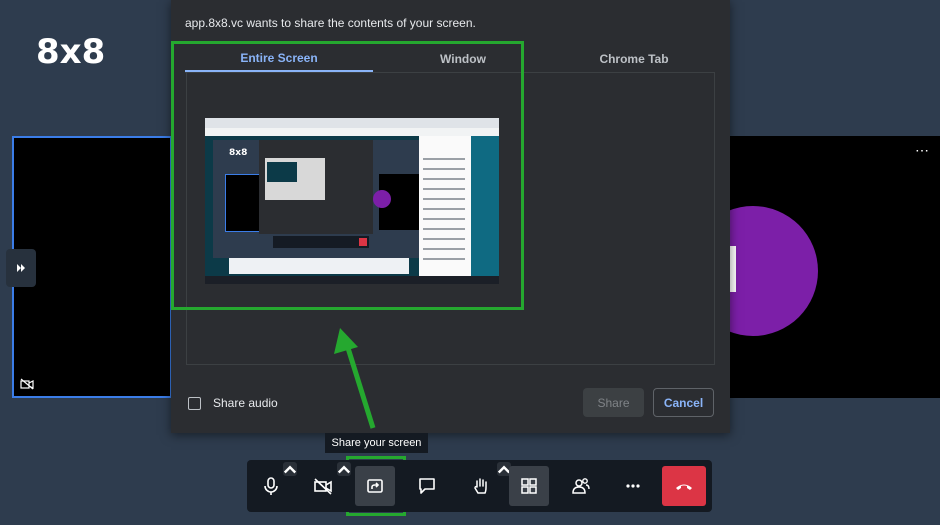  I want to click on tile-view-button, so click(529, 486).